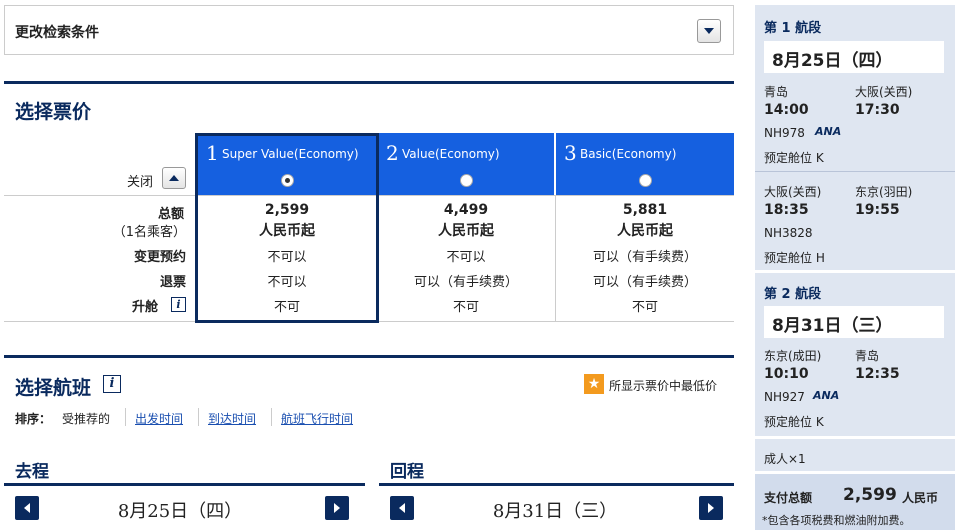 This screenshot has height=530, width=955. What do you see at coordinates (920, 498) in the screenshot?
I see `total-unit: 人民币` at bounding box center [920, 498].